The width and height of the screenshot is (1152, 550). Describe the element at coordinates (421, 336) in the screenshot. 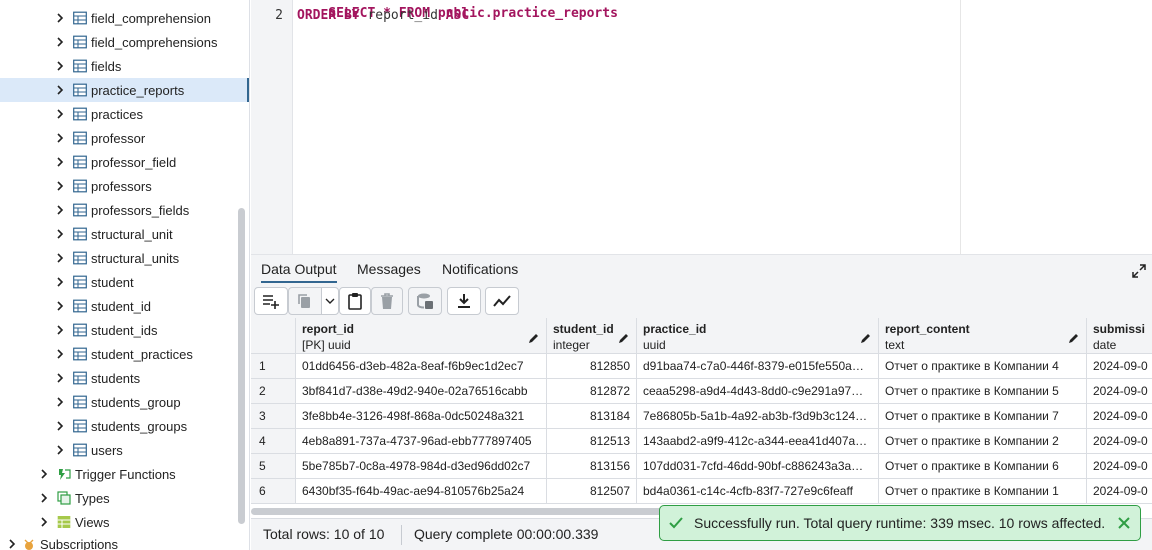

I see `column-header-report-id: report_id [PK] uuid` at that location.